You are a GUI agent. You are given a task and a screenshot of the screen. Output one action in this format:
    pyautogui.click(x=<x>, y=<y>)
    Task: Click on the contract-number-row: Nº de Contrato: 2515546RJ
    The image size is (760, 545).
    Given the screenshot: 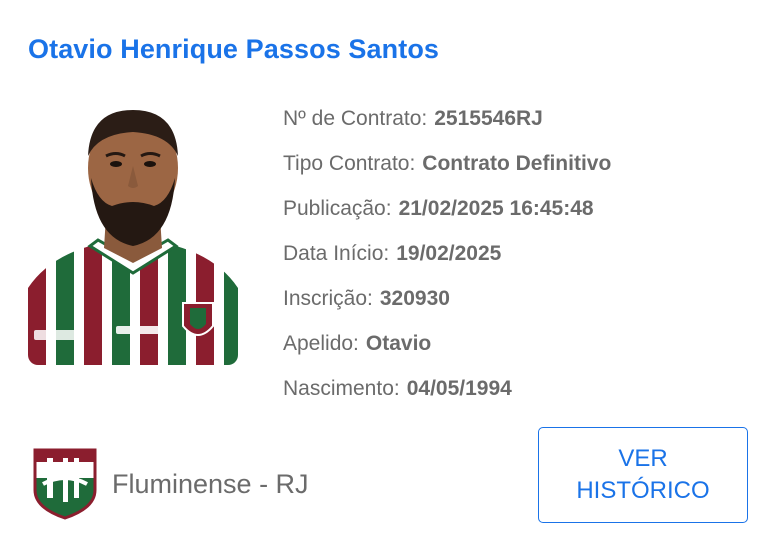 What is the action you would take?
    pyautogui.click(x=513, y=118)
    